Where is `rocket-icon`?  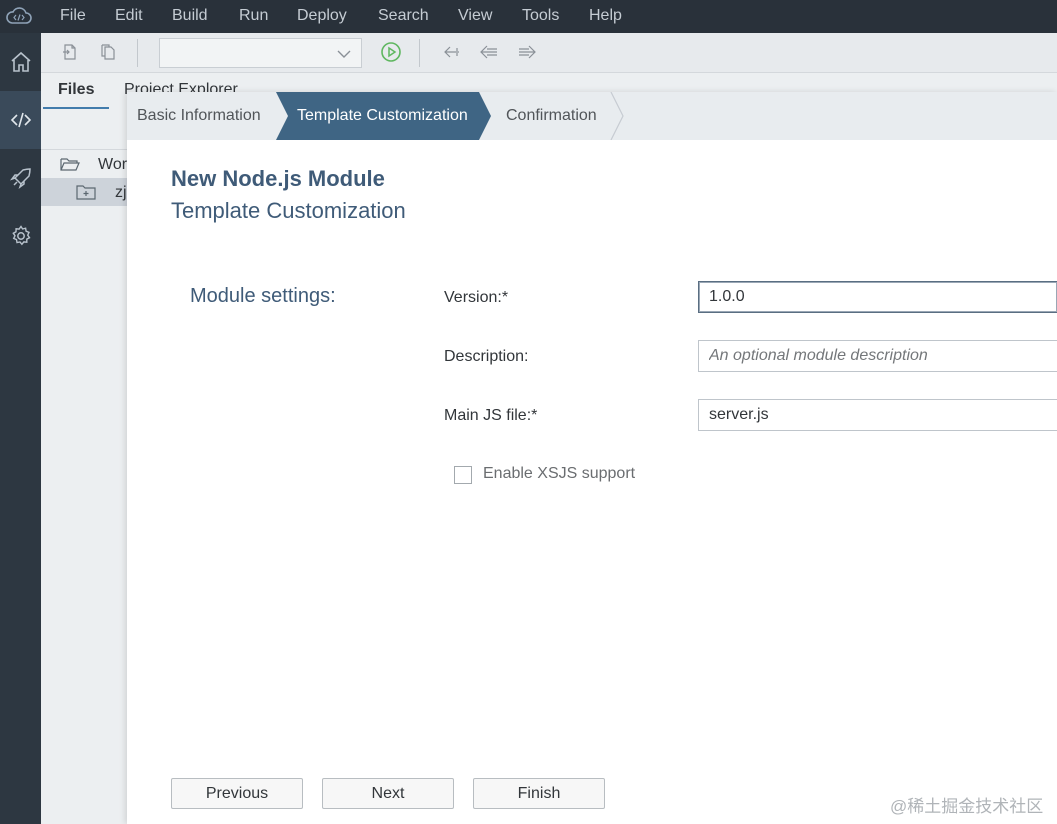
rocket-icon is located at coordinates (20, 179).